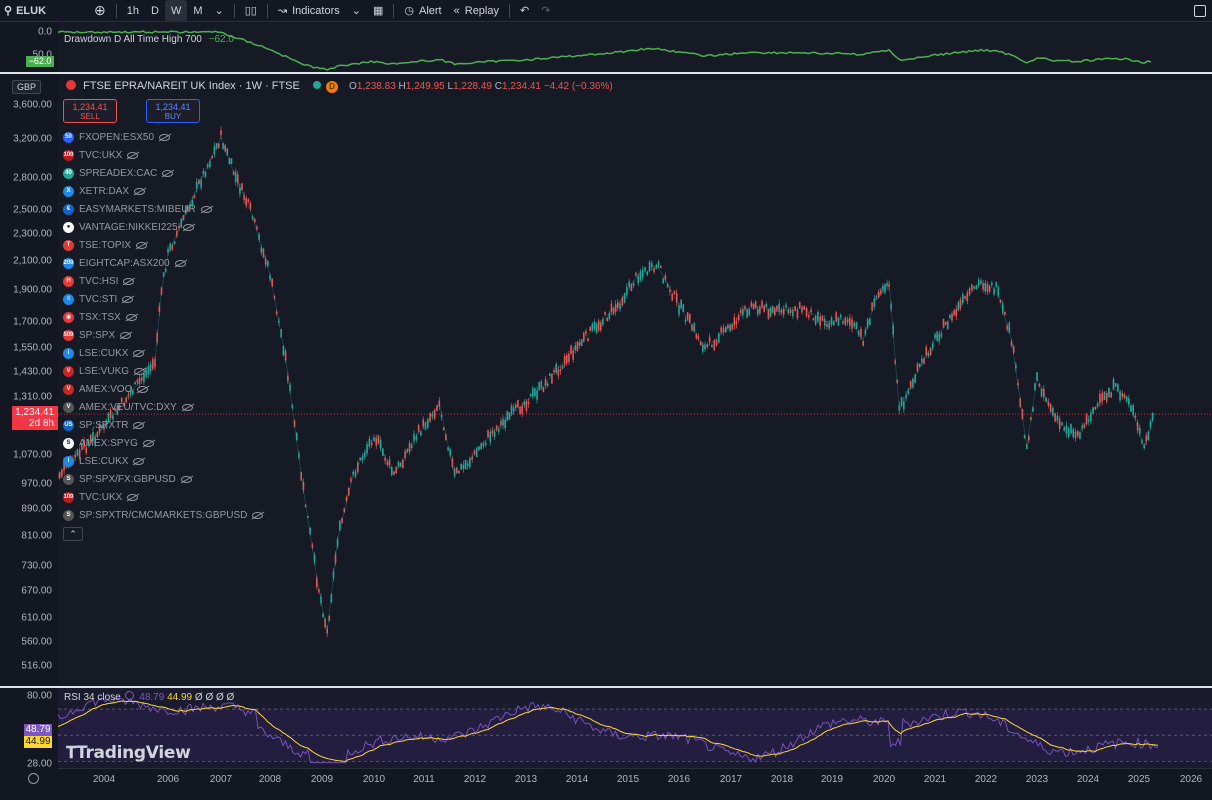  I want to click on buy-button: 1,234.41 BUY, so click(173, 111).